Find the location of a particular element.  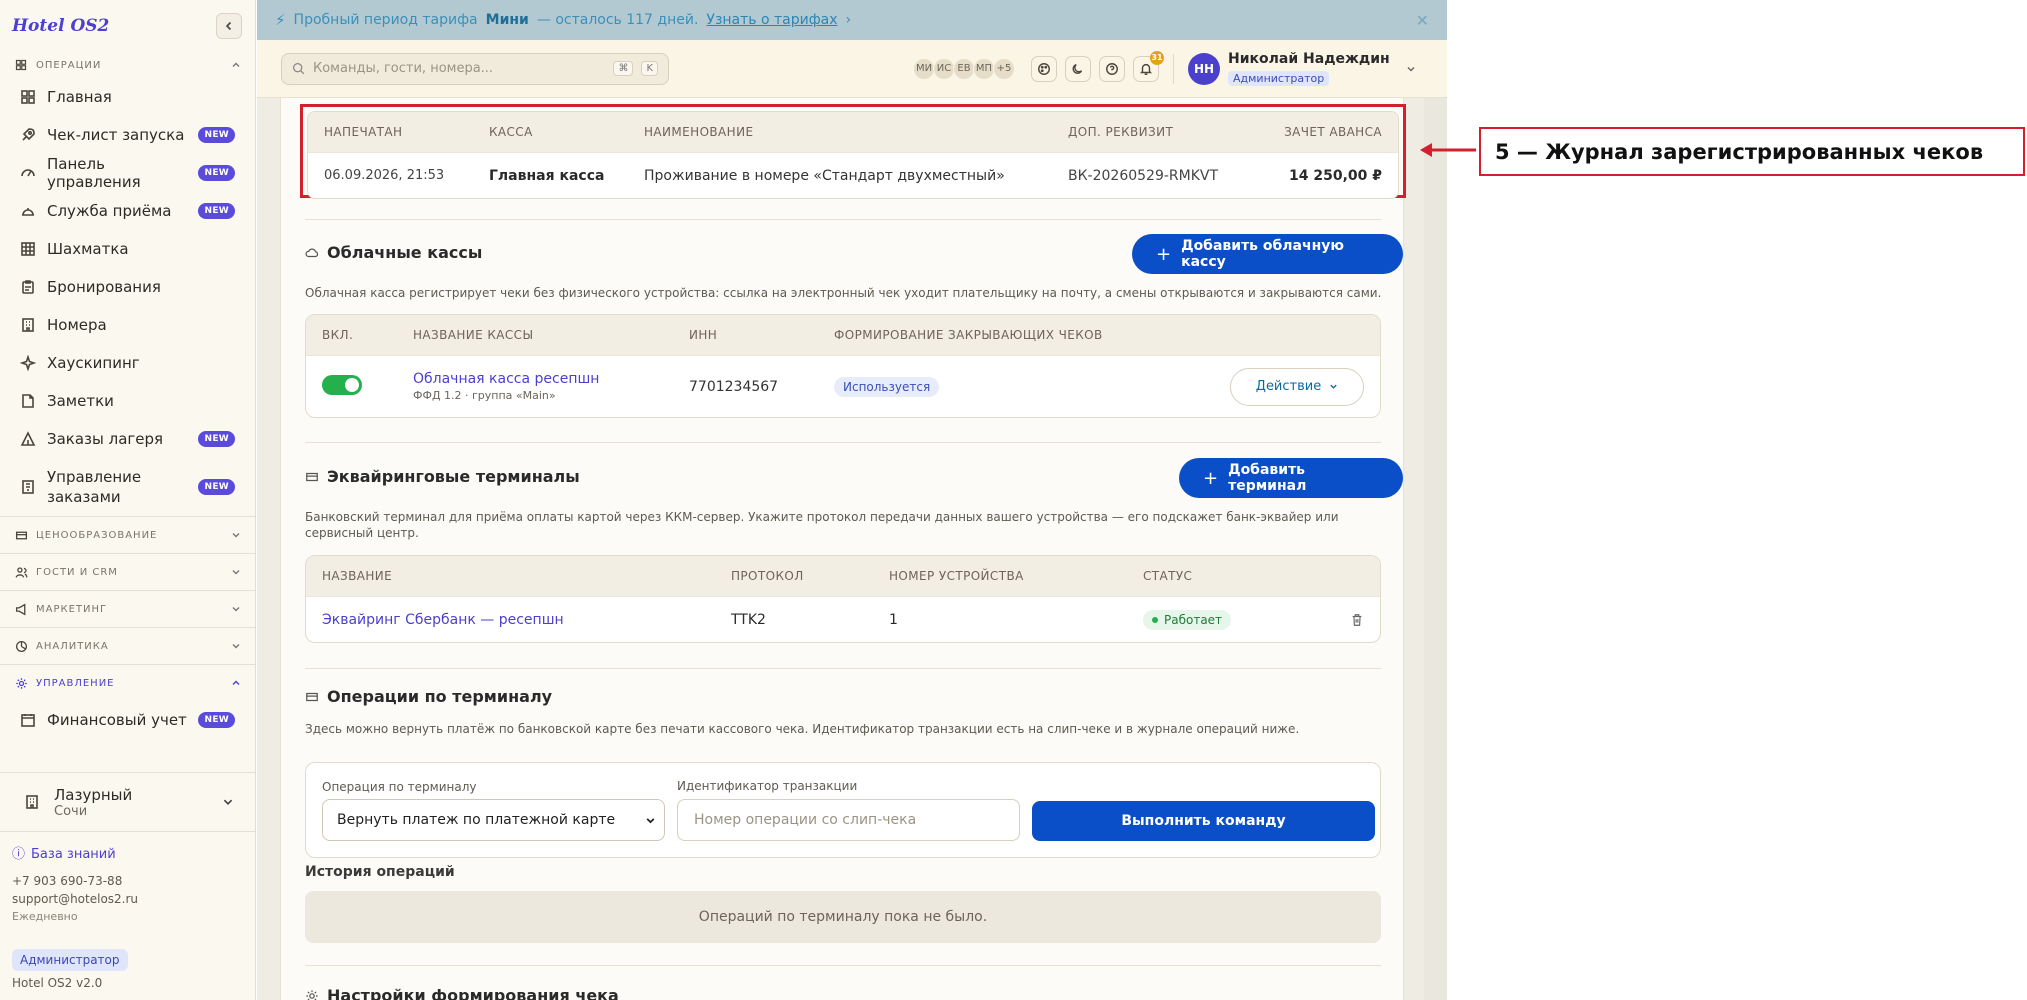

gear-icon is located at coordinates (312, 994).